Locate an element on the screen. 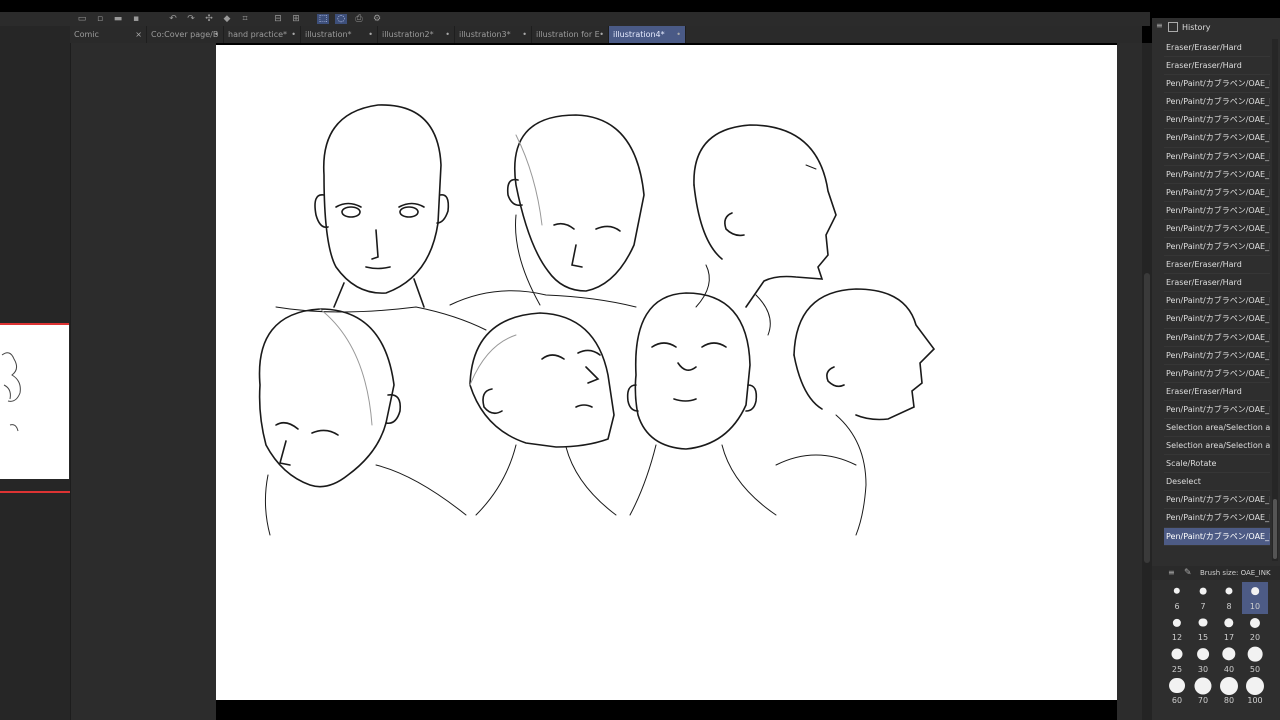 The height and width of the screenshot is (720, 1280). redo-icon: ↷ is located at coordinates (191, 19).